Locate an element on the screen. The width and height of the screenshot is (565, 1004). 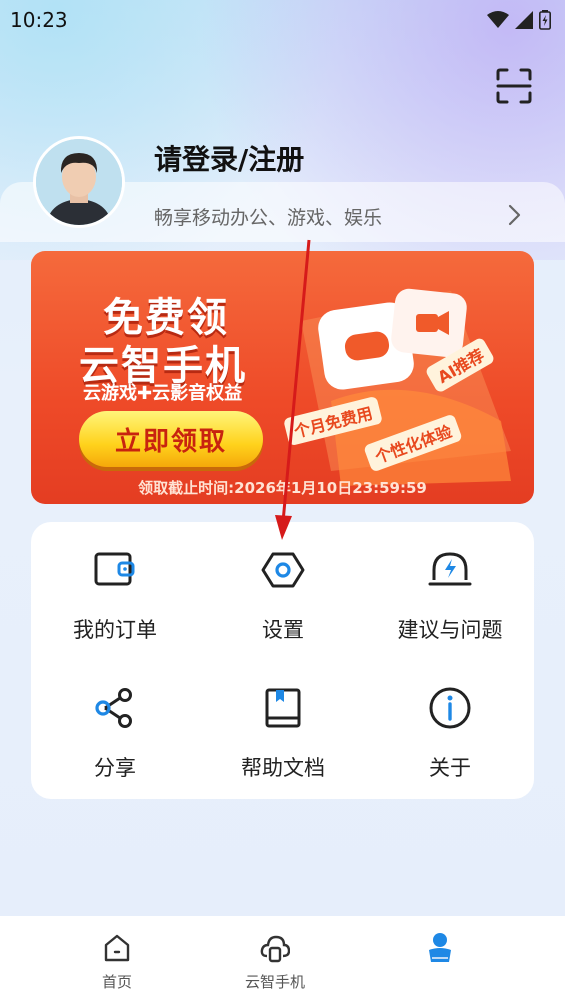
menu-item-settings: 设置 is located at coordinates (283, 582).